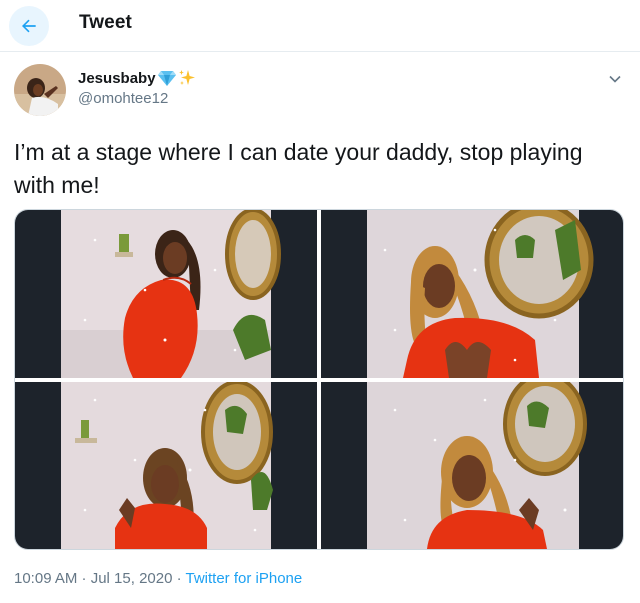 Image resolution: width=640 pixels, height=603 pixels. Describe the element at coordinates (244, 578) in the screenshot. I see `tweet-source-link: Twitter for iPhone` at that location.